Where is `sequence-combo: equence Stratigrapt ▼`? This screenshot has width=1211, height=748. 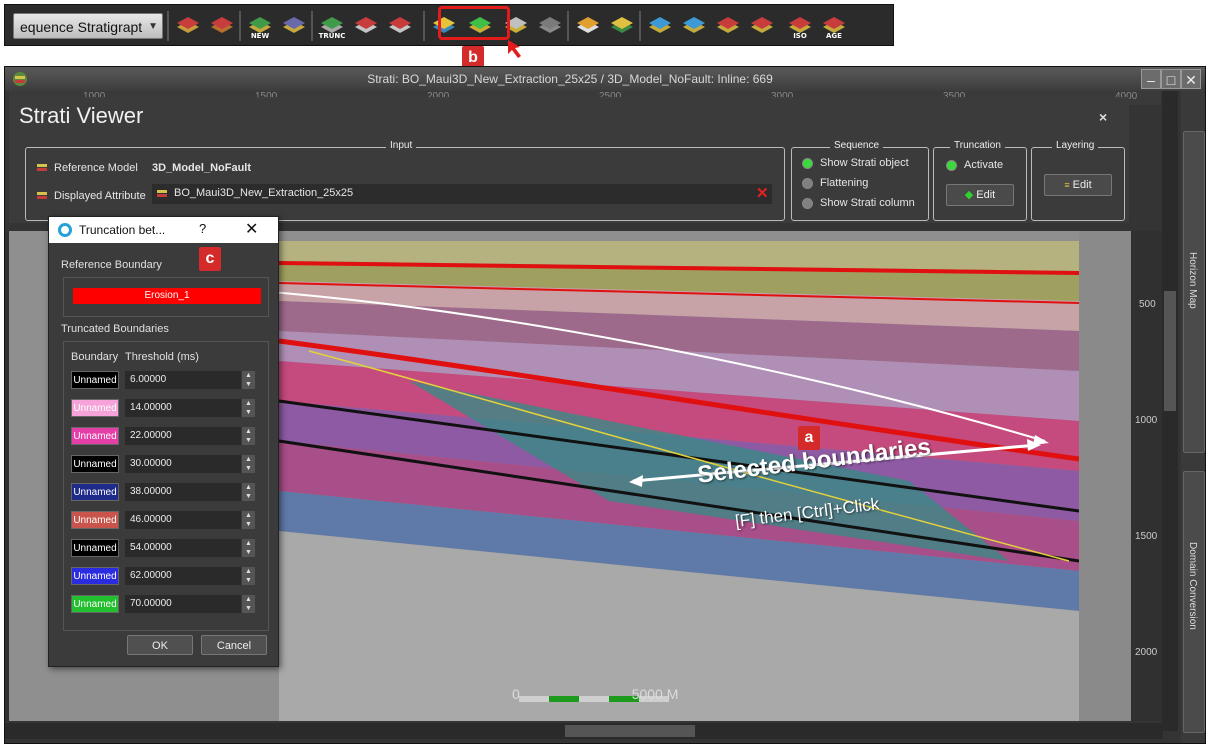
sequence-combo: equence Stratigrapt ▼ is located at coordinates (88, 26).